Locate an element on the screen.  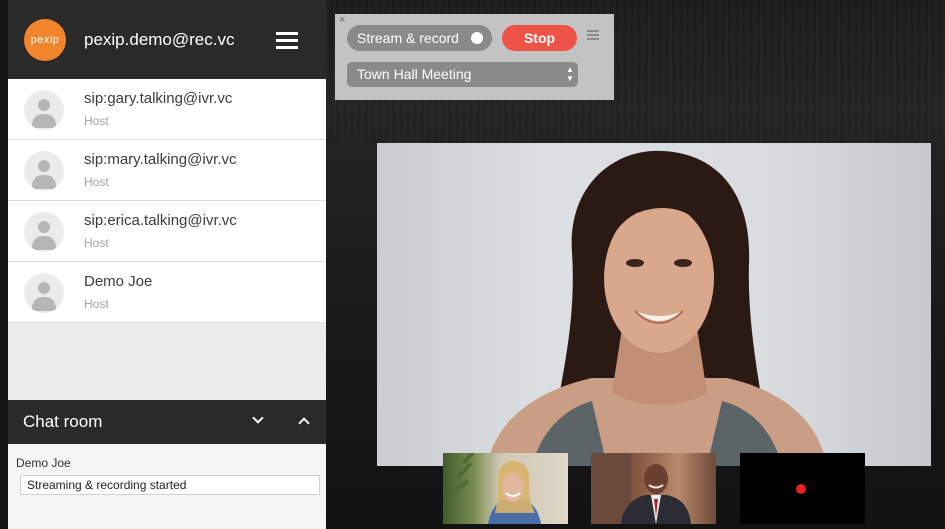
panel-menu-icon is located at coordinates (593, 35).